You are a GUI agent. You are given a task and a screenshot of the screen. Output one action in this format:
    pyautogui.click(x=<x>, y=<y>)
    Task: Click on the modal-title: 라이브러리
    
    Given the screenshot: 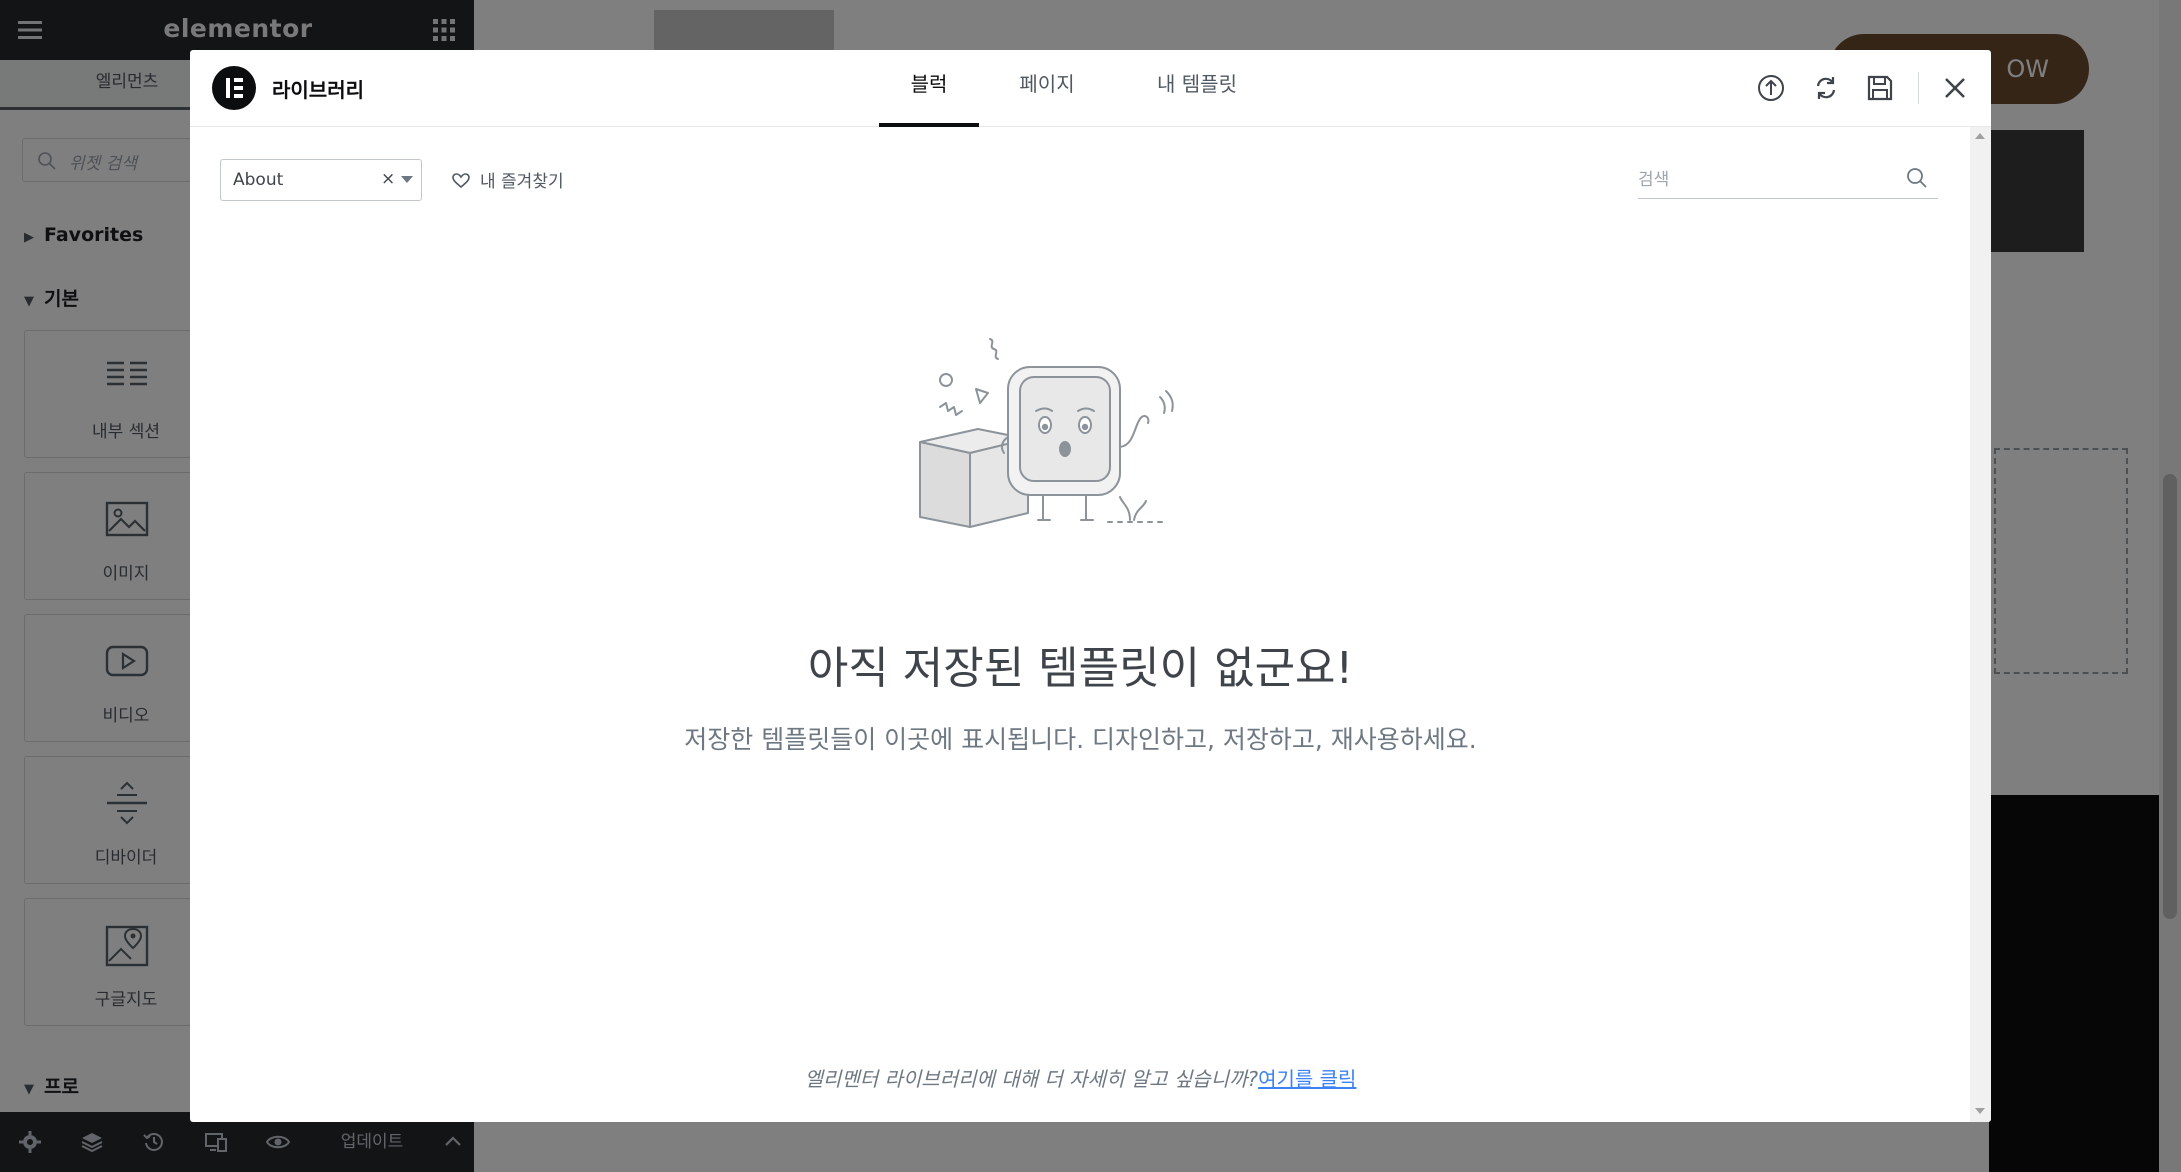 What is the action you would take?
    pyautogui.click(x=318, y=90)
    